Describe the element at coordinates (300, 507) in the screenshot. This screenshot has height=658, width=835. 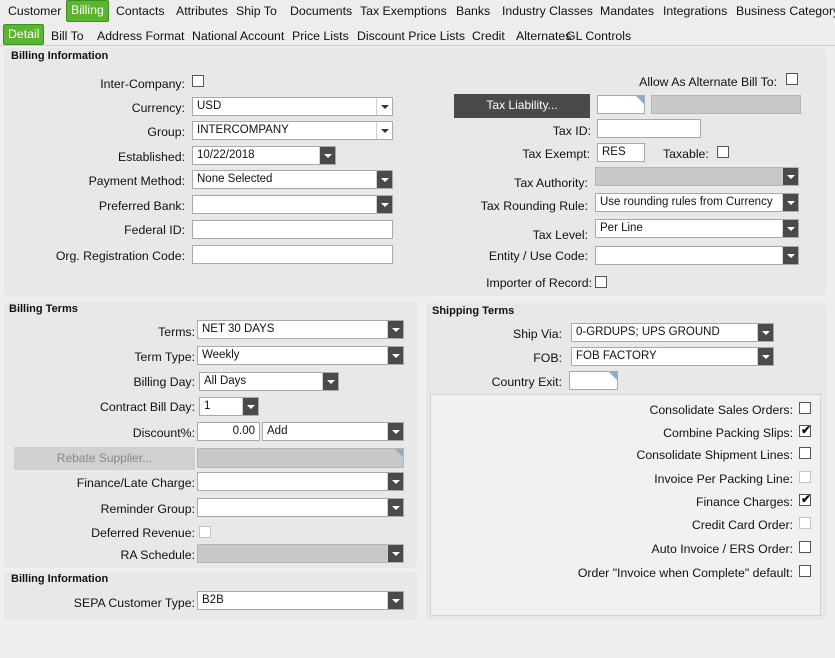
I see `reminder-group-select` at that location.